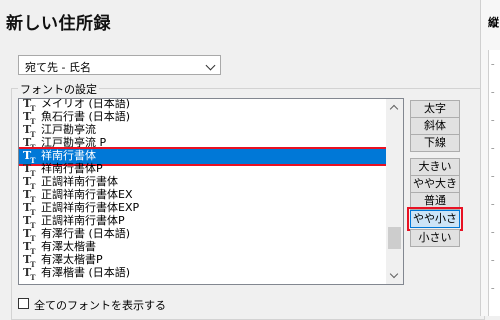 This screenshot has height=320, width=500. Describe the element at coordinates (394, 107) in the screenshot. I see `scroll-up-arrow-icon` at that location.